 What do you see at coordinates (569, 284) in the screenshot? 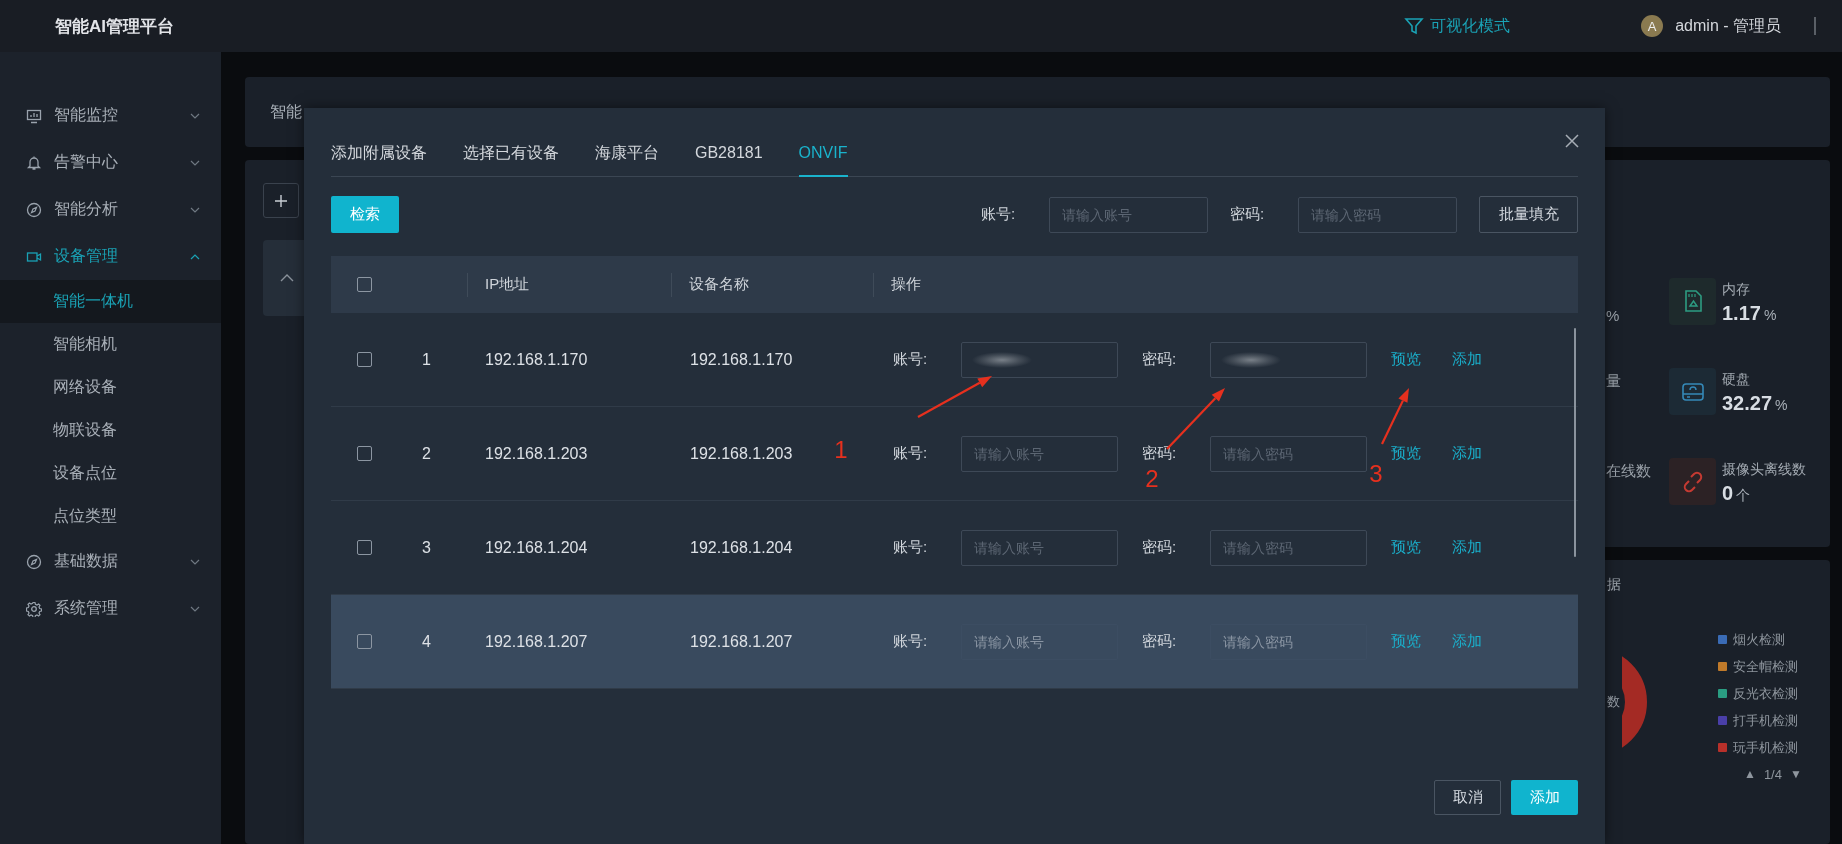
I see `column-header: IP地址` at bounding box center [569, 284].